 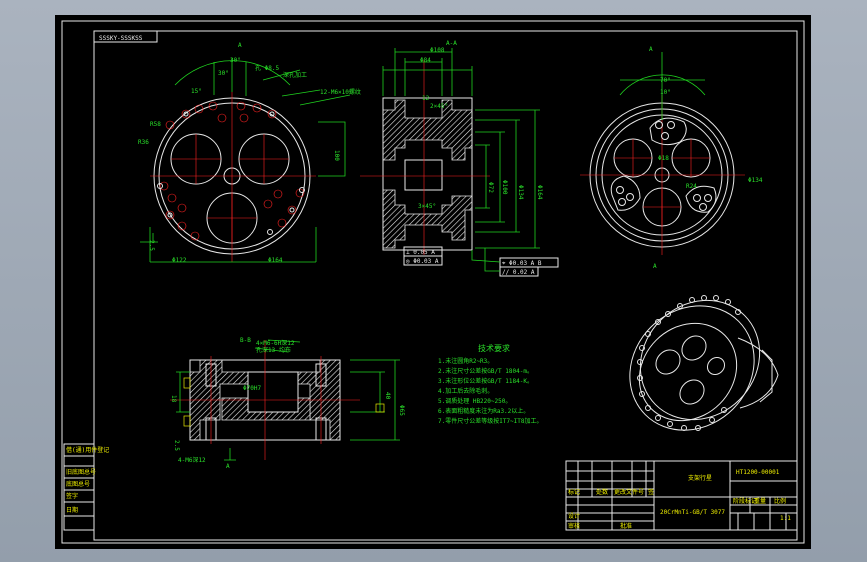 What do you see at coordinates (490, 187) in the screenshot?
I see `svg-text: Φ72` at bounding box center [490, 187].